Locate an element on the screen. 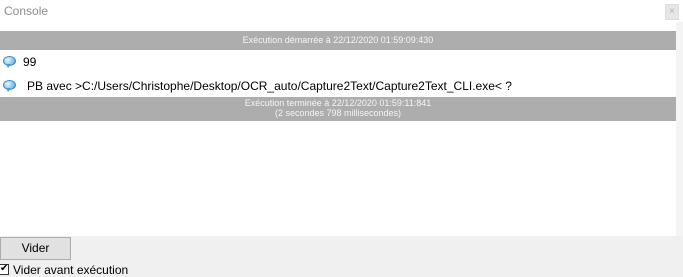 Image resolution: width=683 pixels, height=277 pixels. clear-before-run-label: Vider avant exécution is located at coordinates (71, 270).